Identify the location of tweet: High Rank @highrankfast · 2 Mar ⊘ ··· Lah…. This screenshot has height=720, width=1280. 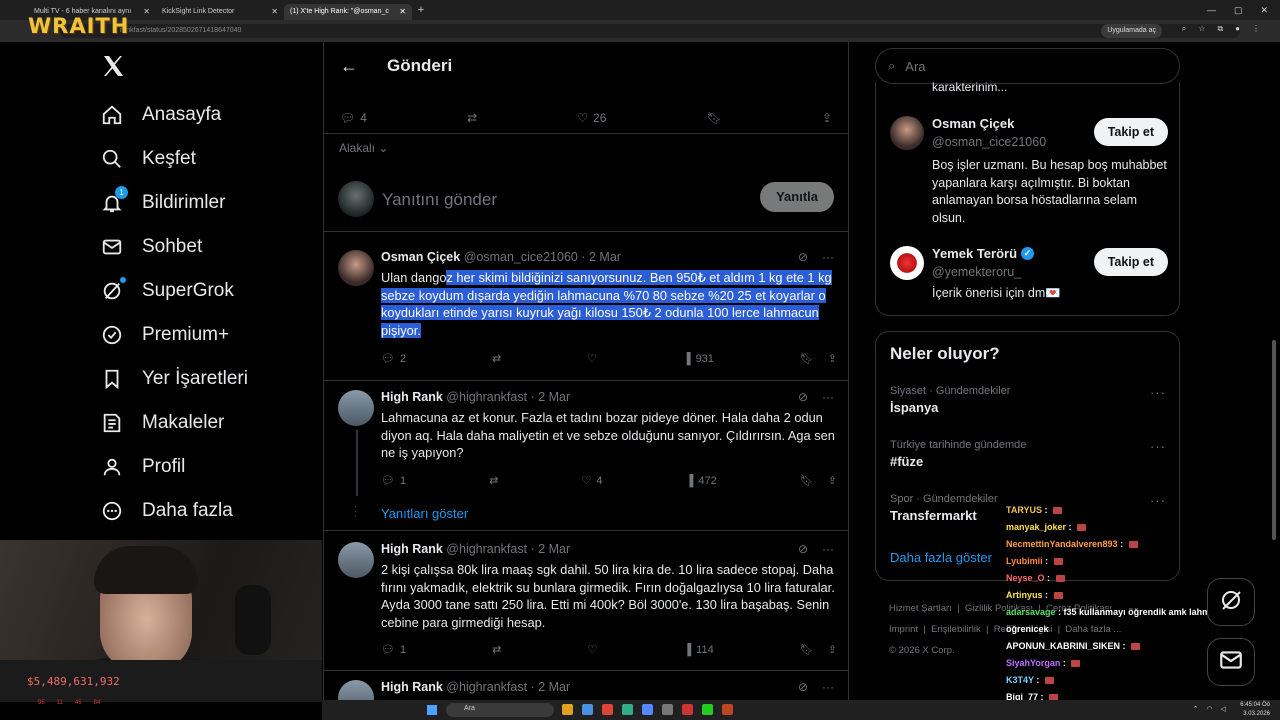
(586, 440).